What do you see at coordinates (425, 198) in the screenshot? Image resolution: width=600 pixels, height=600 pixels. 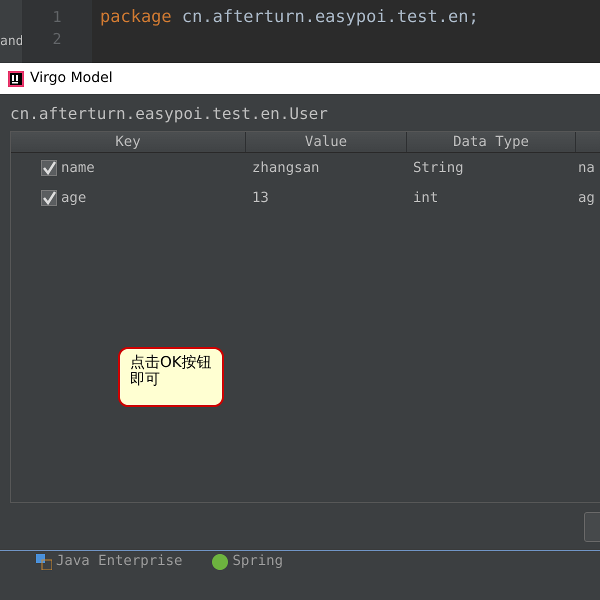 I see `table-cell: int` at bounding box center [425, 198].